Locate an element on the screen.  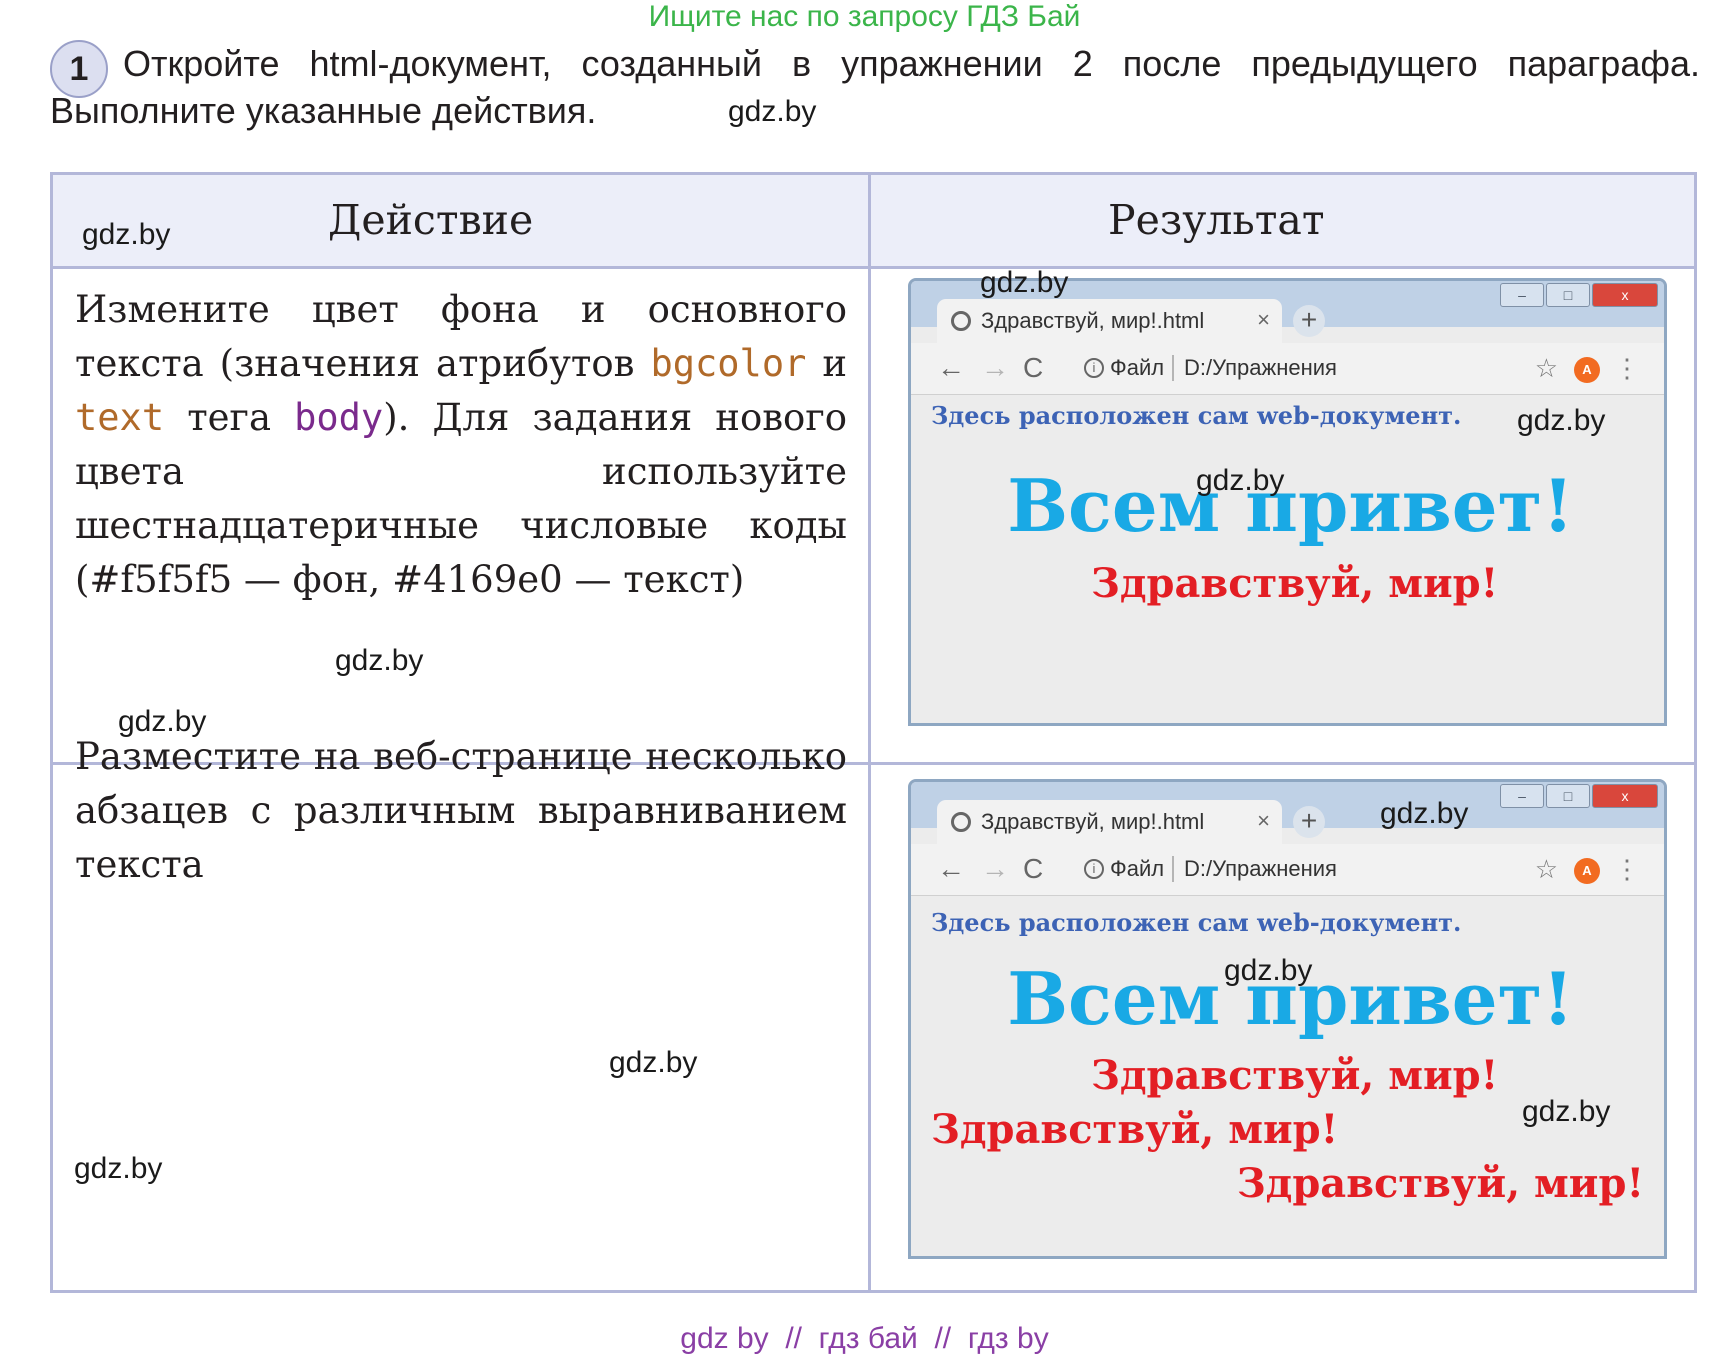
hello-line: Здравствуй, мир! is located at coordinates (1295, 583).